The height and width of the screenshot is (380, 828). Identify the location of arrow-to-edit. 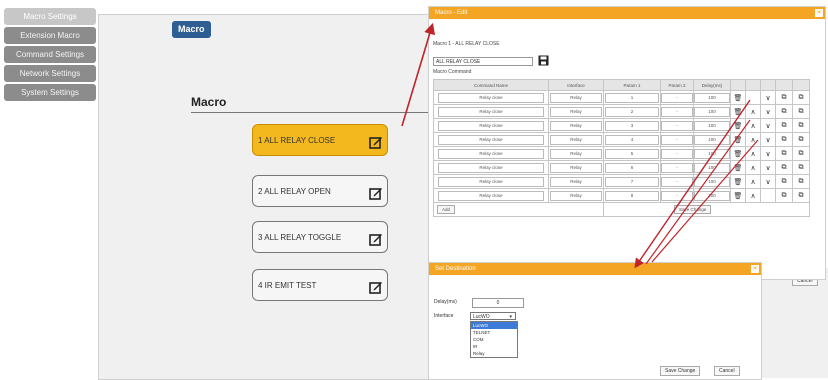
(418, 74).